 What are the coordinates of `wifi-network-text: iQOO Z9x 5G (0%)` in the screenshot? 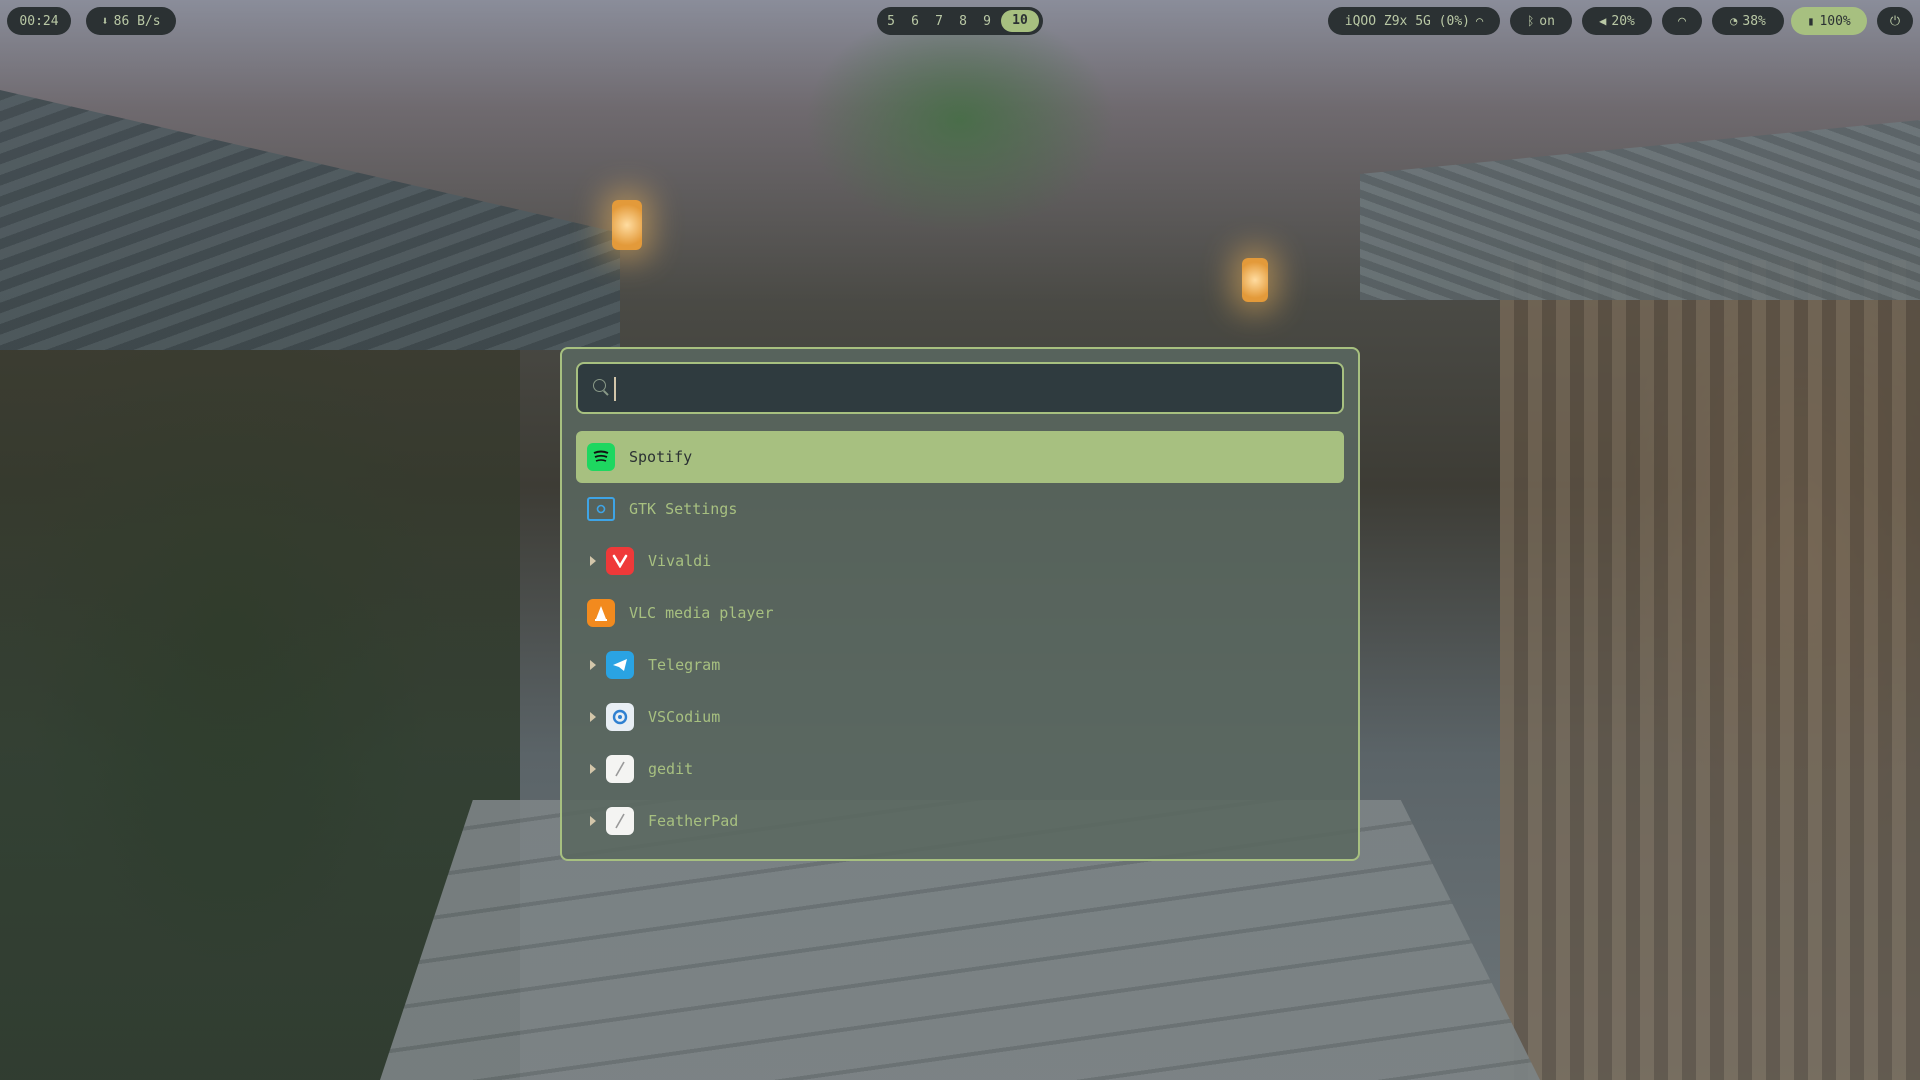 It's located at (1407, 21).